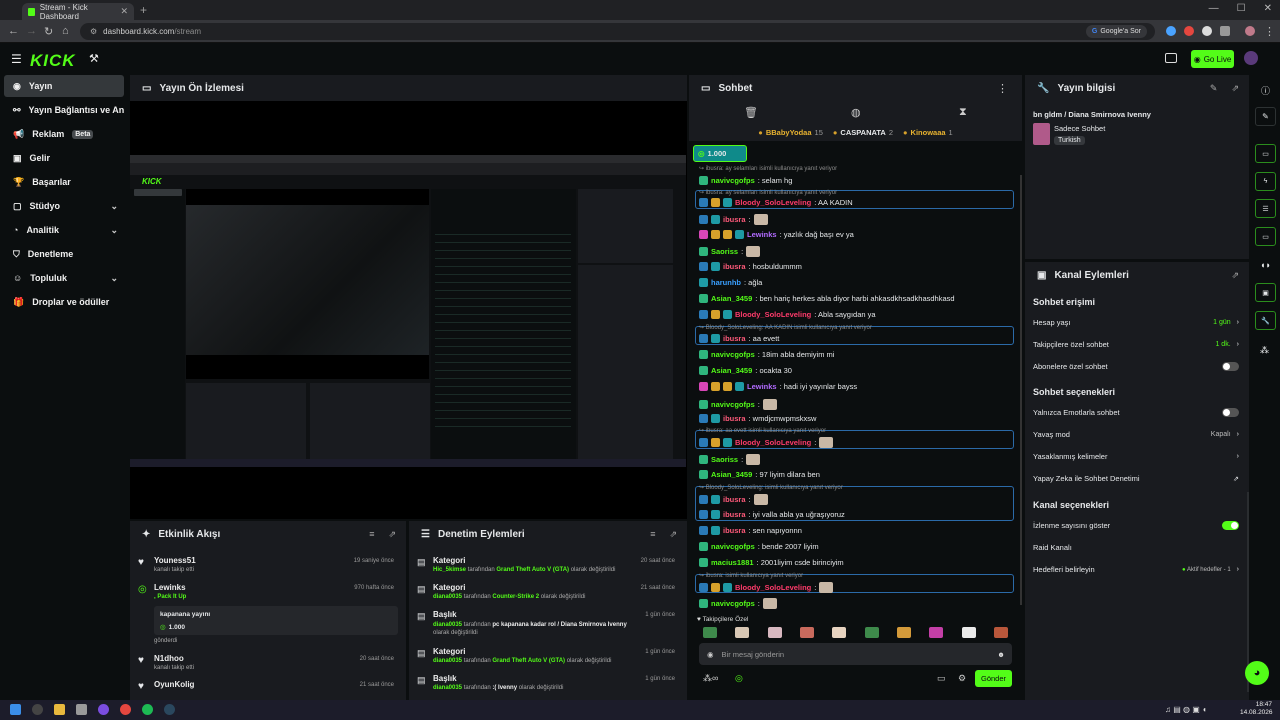 Image resolution: width=1280 pixels, height=720 pixels. What do you see at coordinates (64, 302) in the screenshot?
I see `sidebar-item-droplar: 🎁 Droplar ve ödüller` at bounding box center [64, 302].